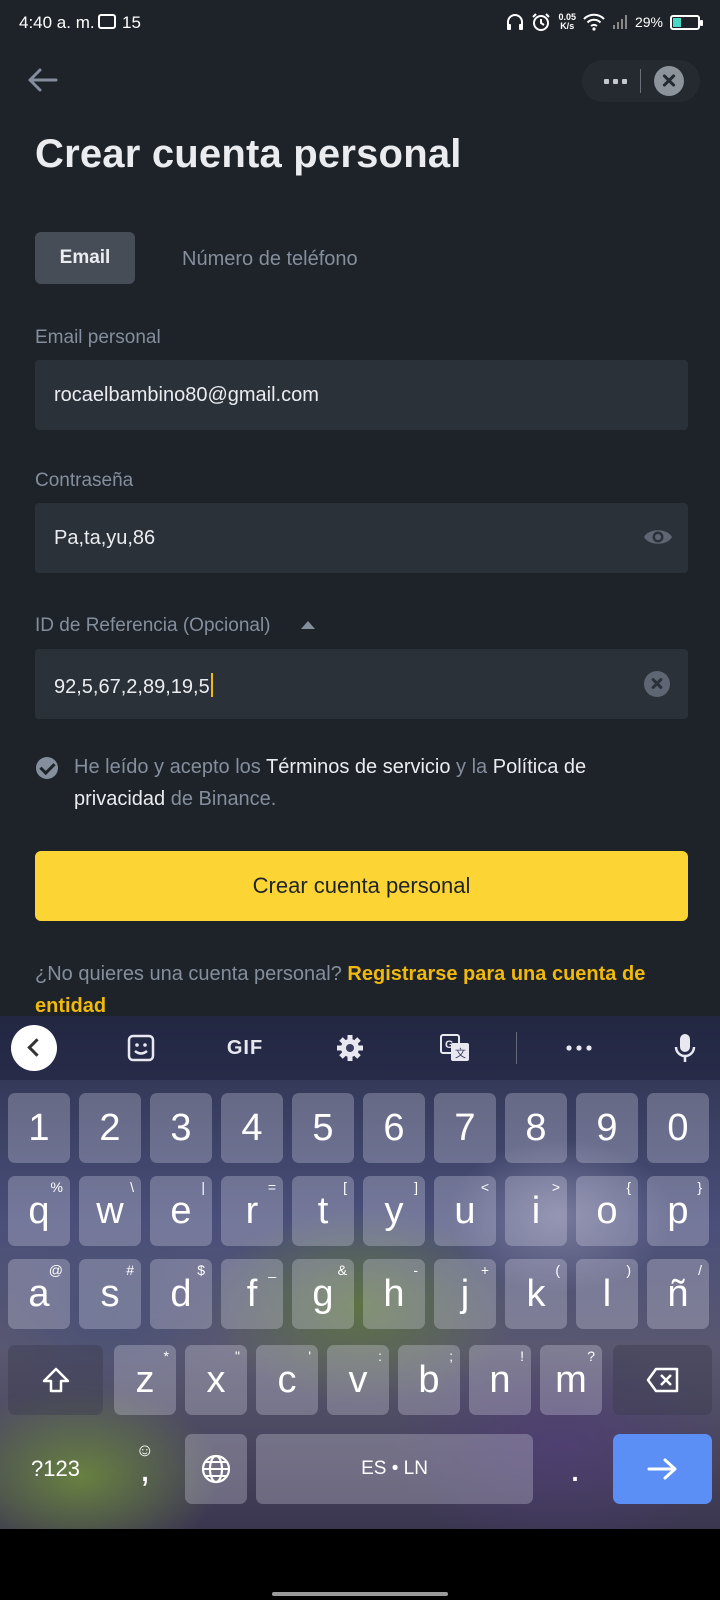 The image size is (720, 1600). I want to click on key-x: x ", so click(216, 1380).